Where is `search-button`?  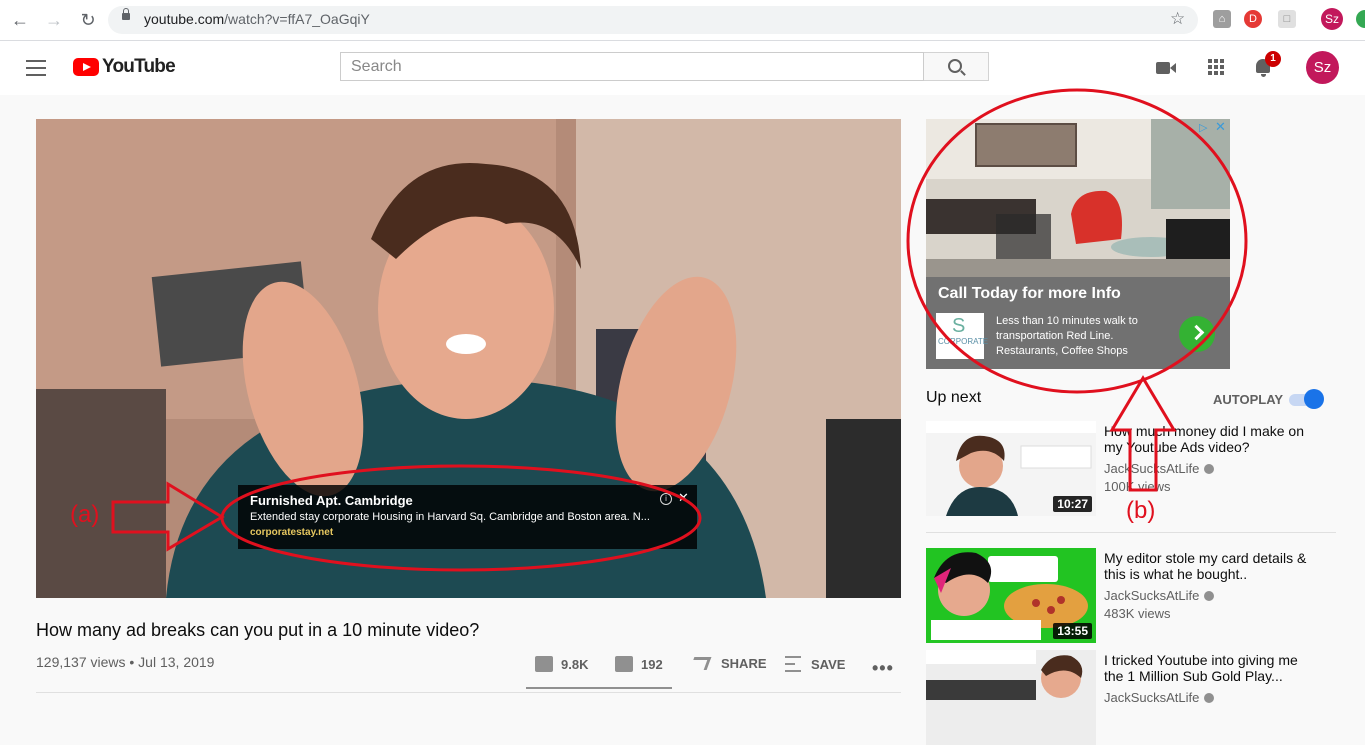 search-button is located at coordinates (956, 66).